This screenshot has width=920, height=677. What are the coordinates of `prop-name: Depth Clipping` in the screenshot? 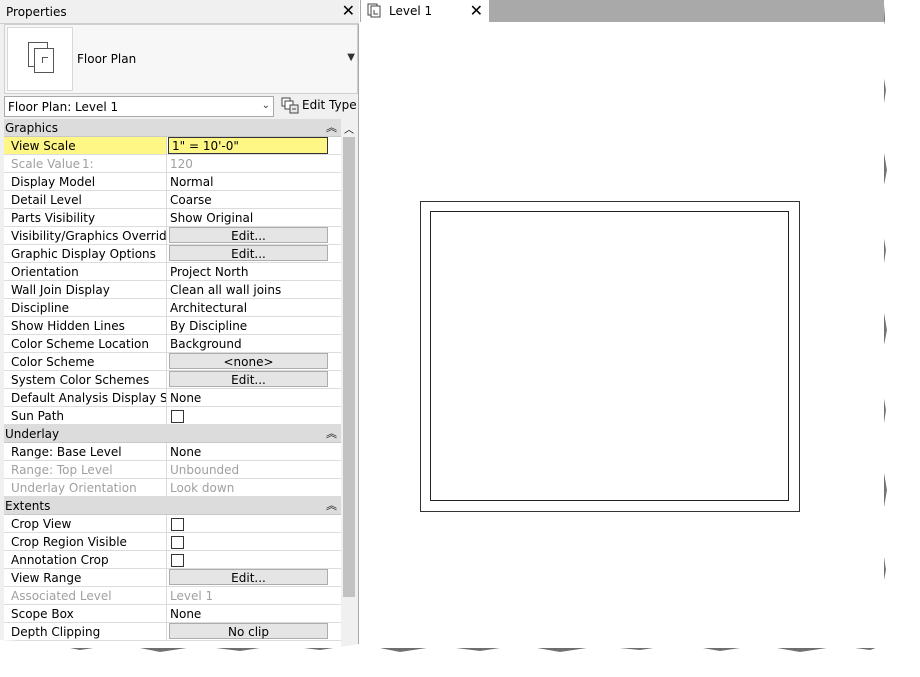 It's located at (85, 631).